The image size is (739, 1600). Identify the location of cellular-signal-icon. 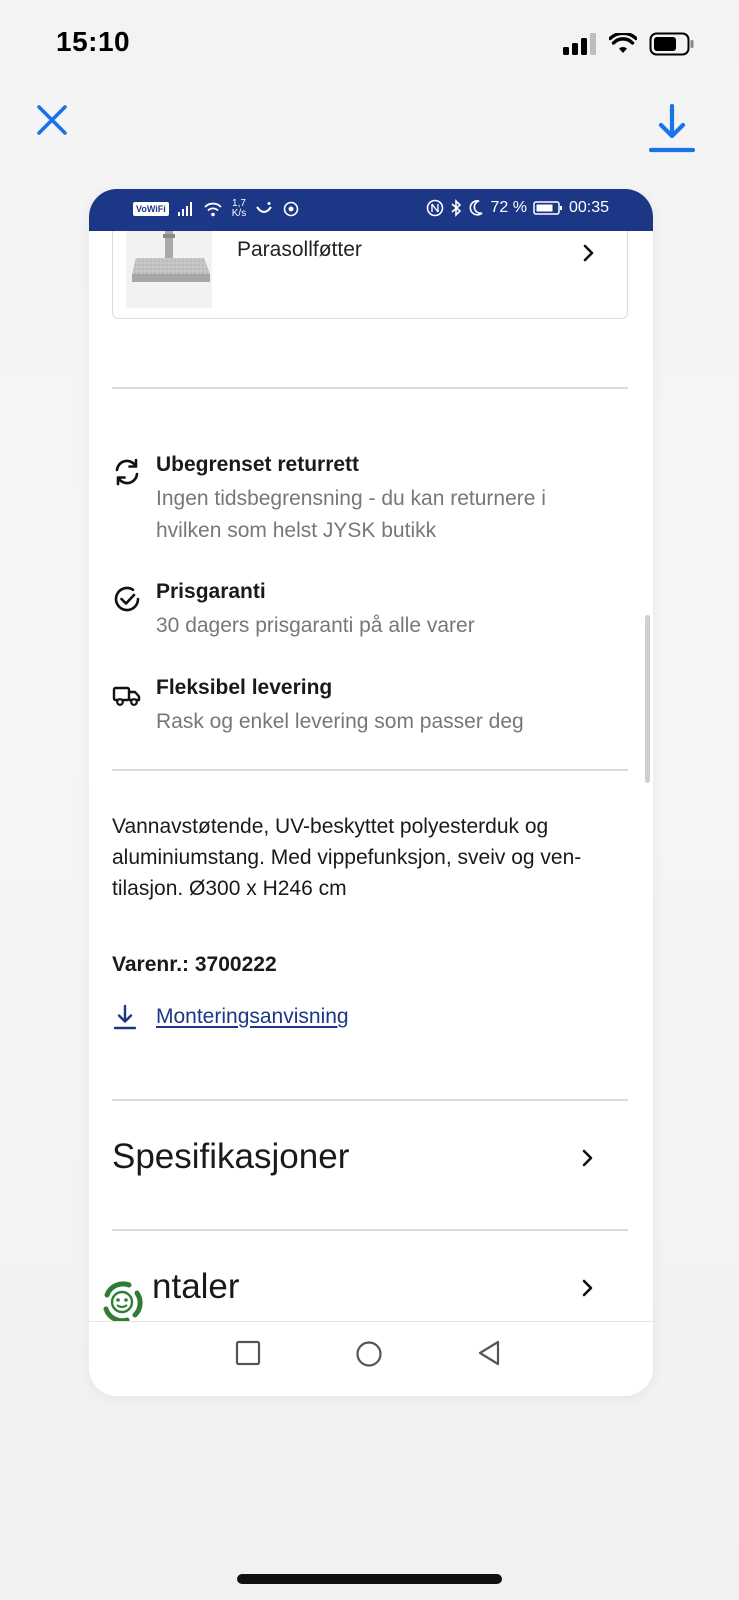
(579, 44).